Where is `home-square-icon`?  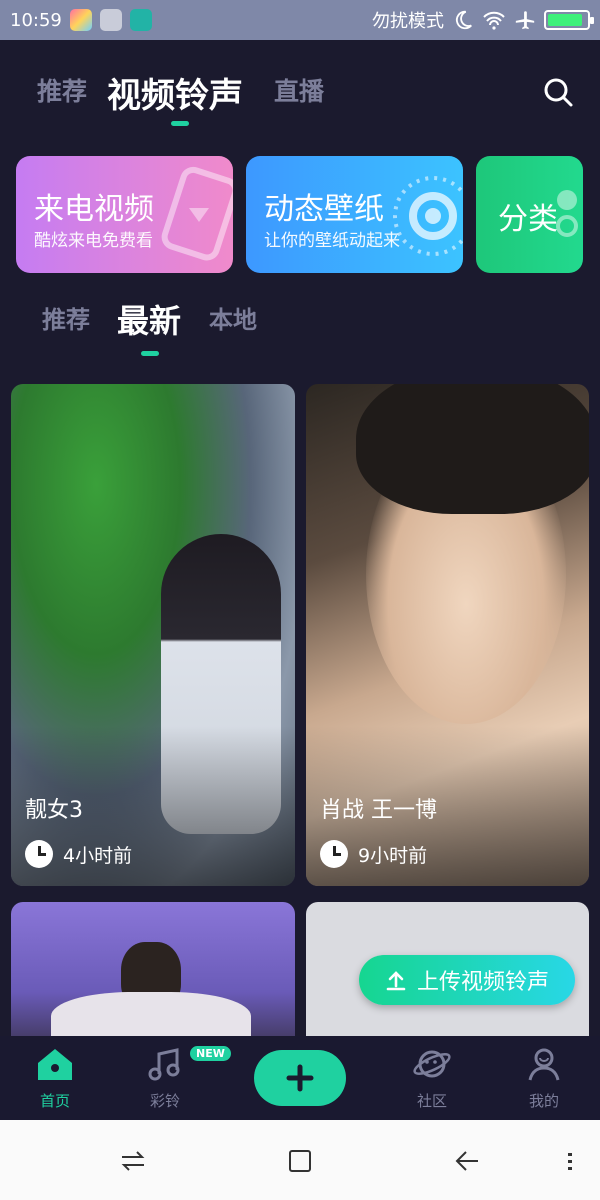
home-square-icon is located at coordinates (300, 1161).